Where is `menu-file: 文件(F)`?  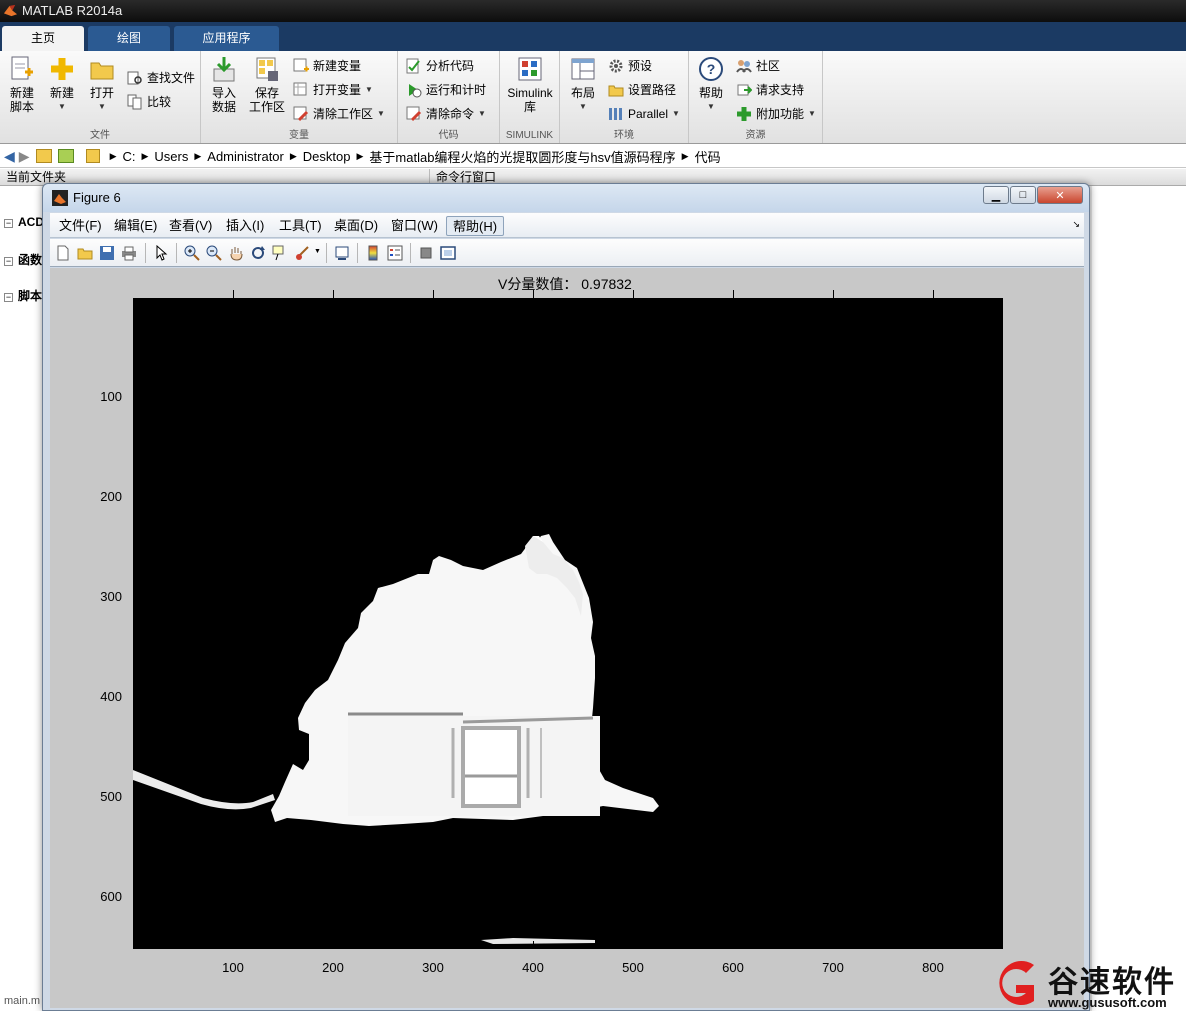 menu-file: 文件(F) is located at coordinates (80, 226).